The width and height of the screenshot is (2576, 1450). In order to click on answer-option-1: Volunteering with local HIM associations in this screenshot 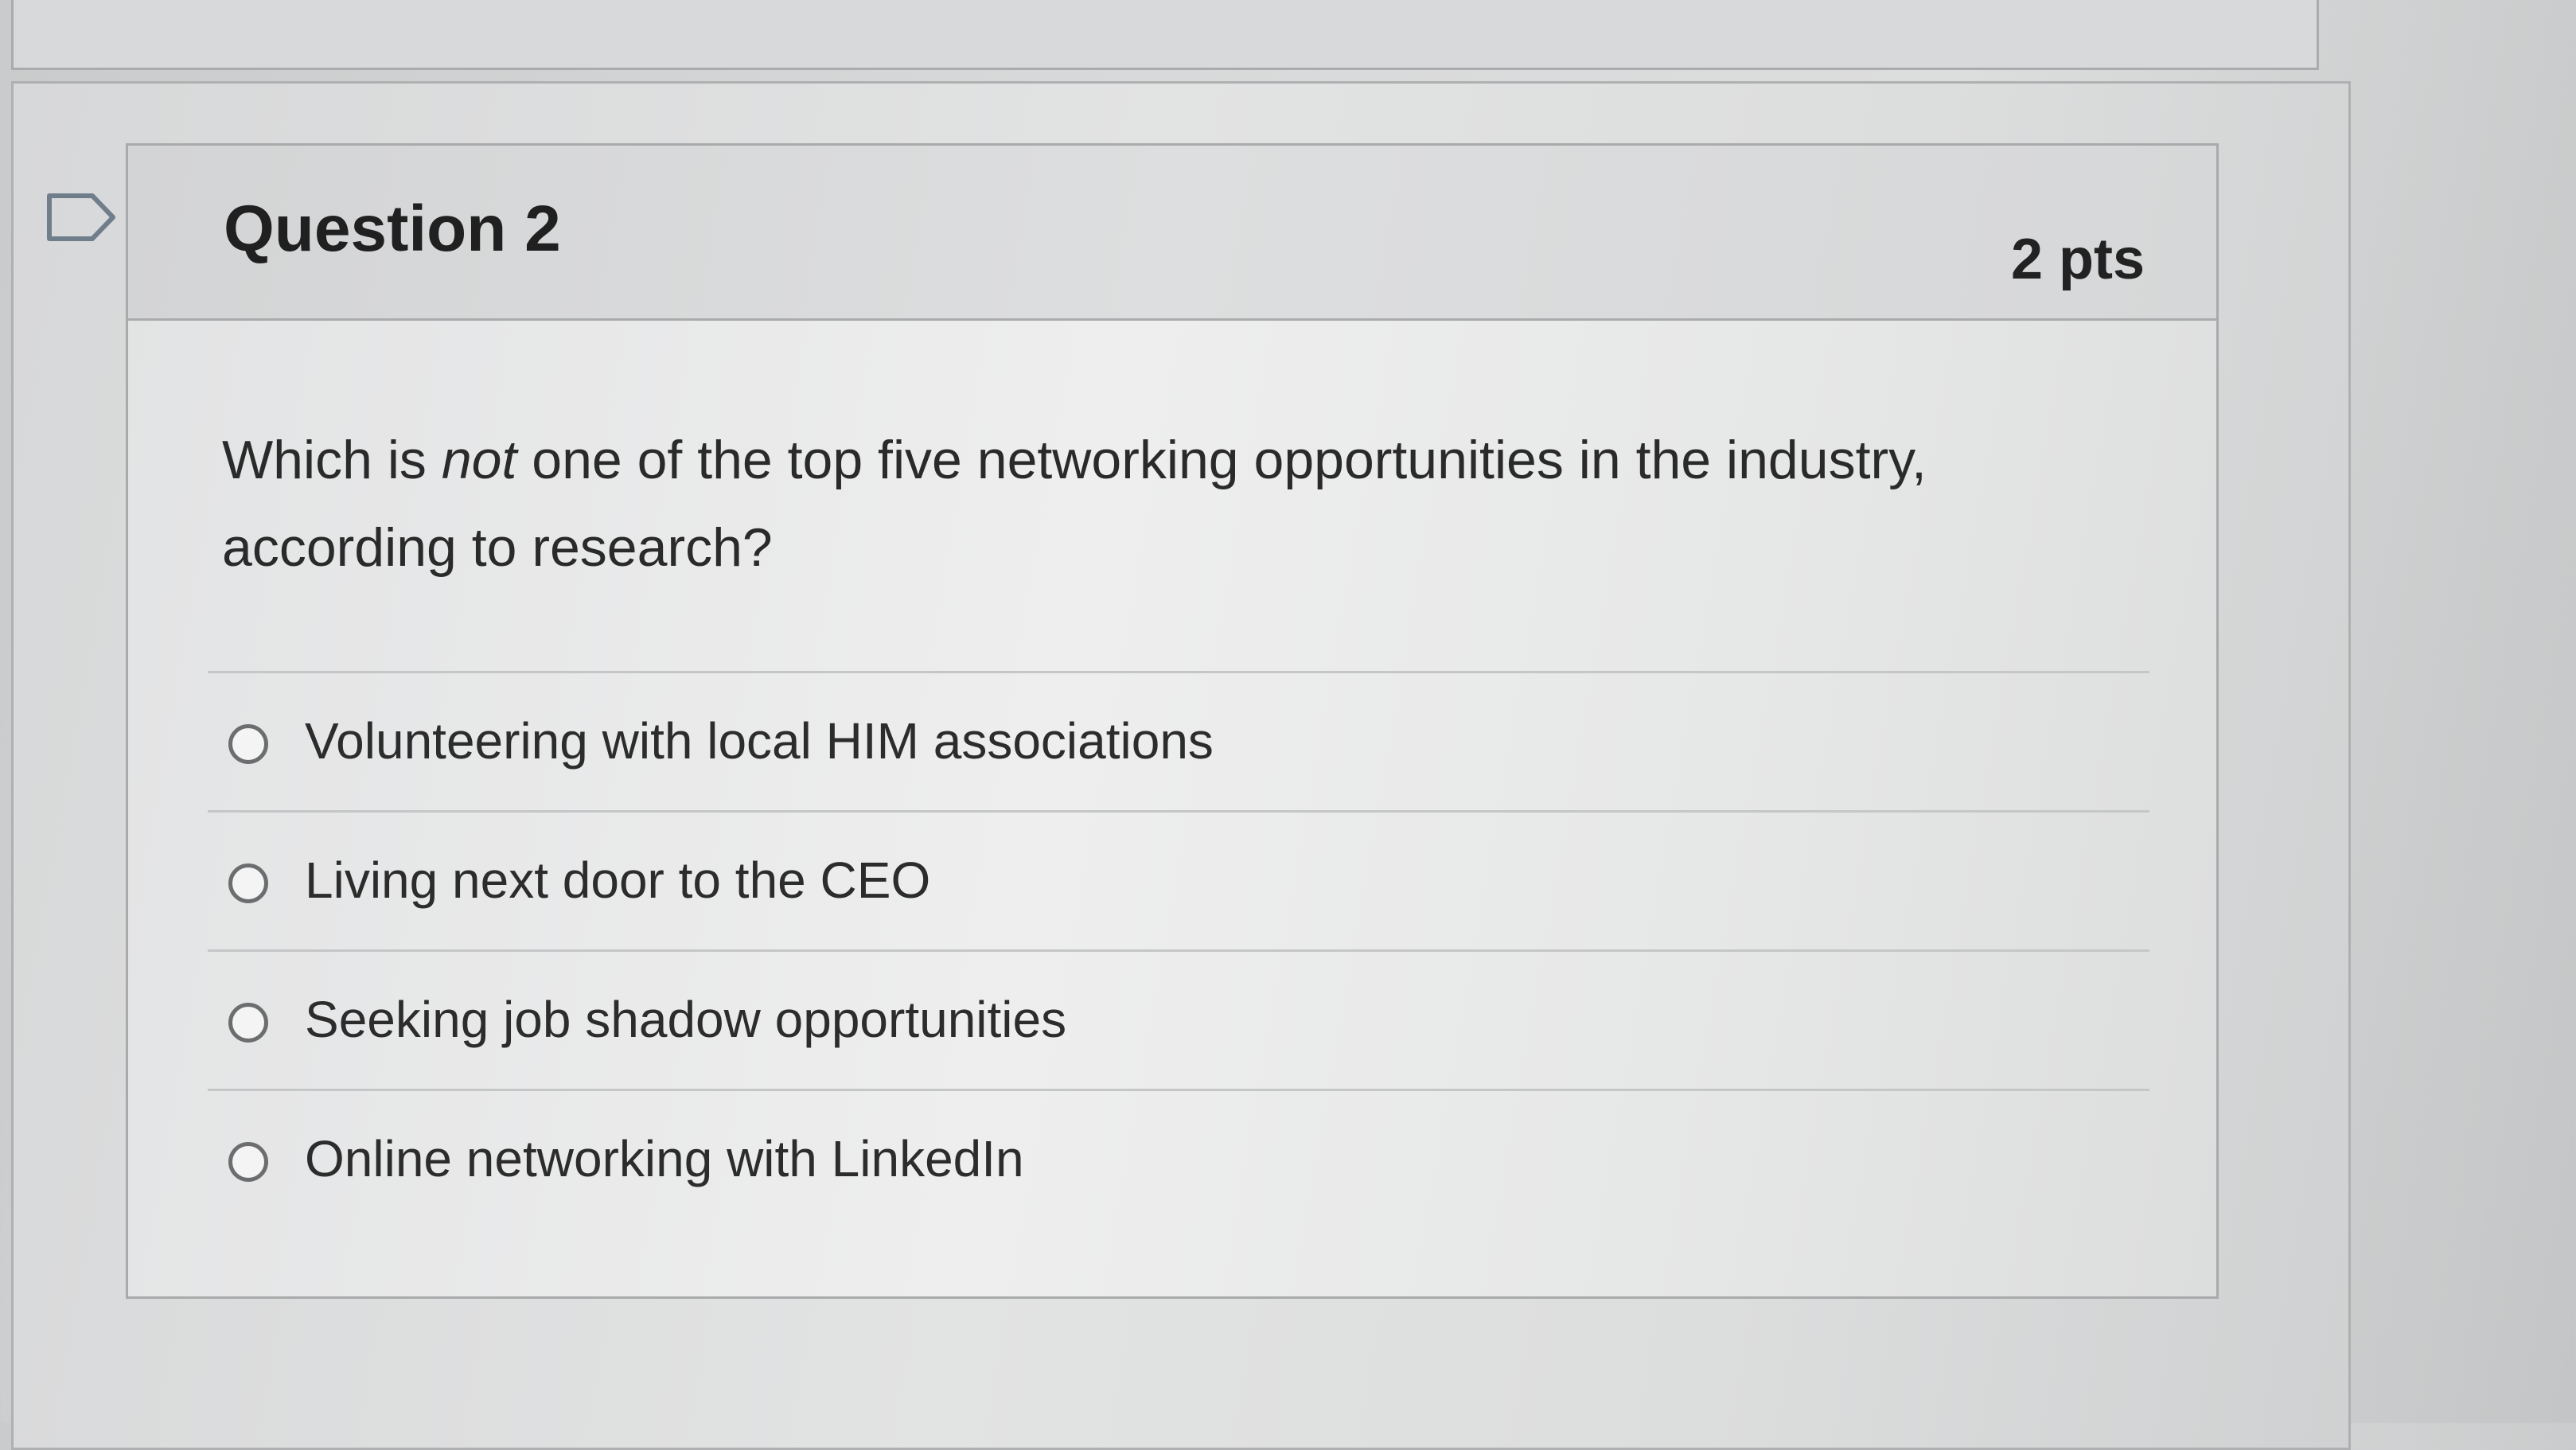, I will do `click(1178, 740)`.